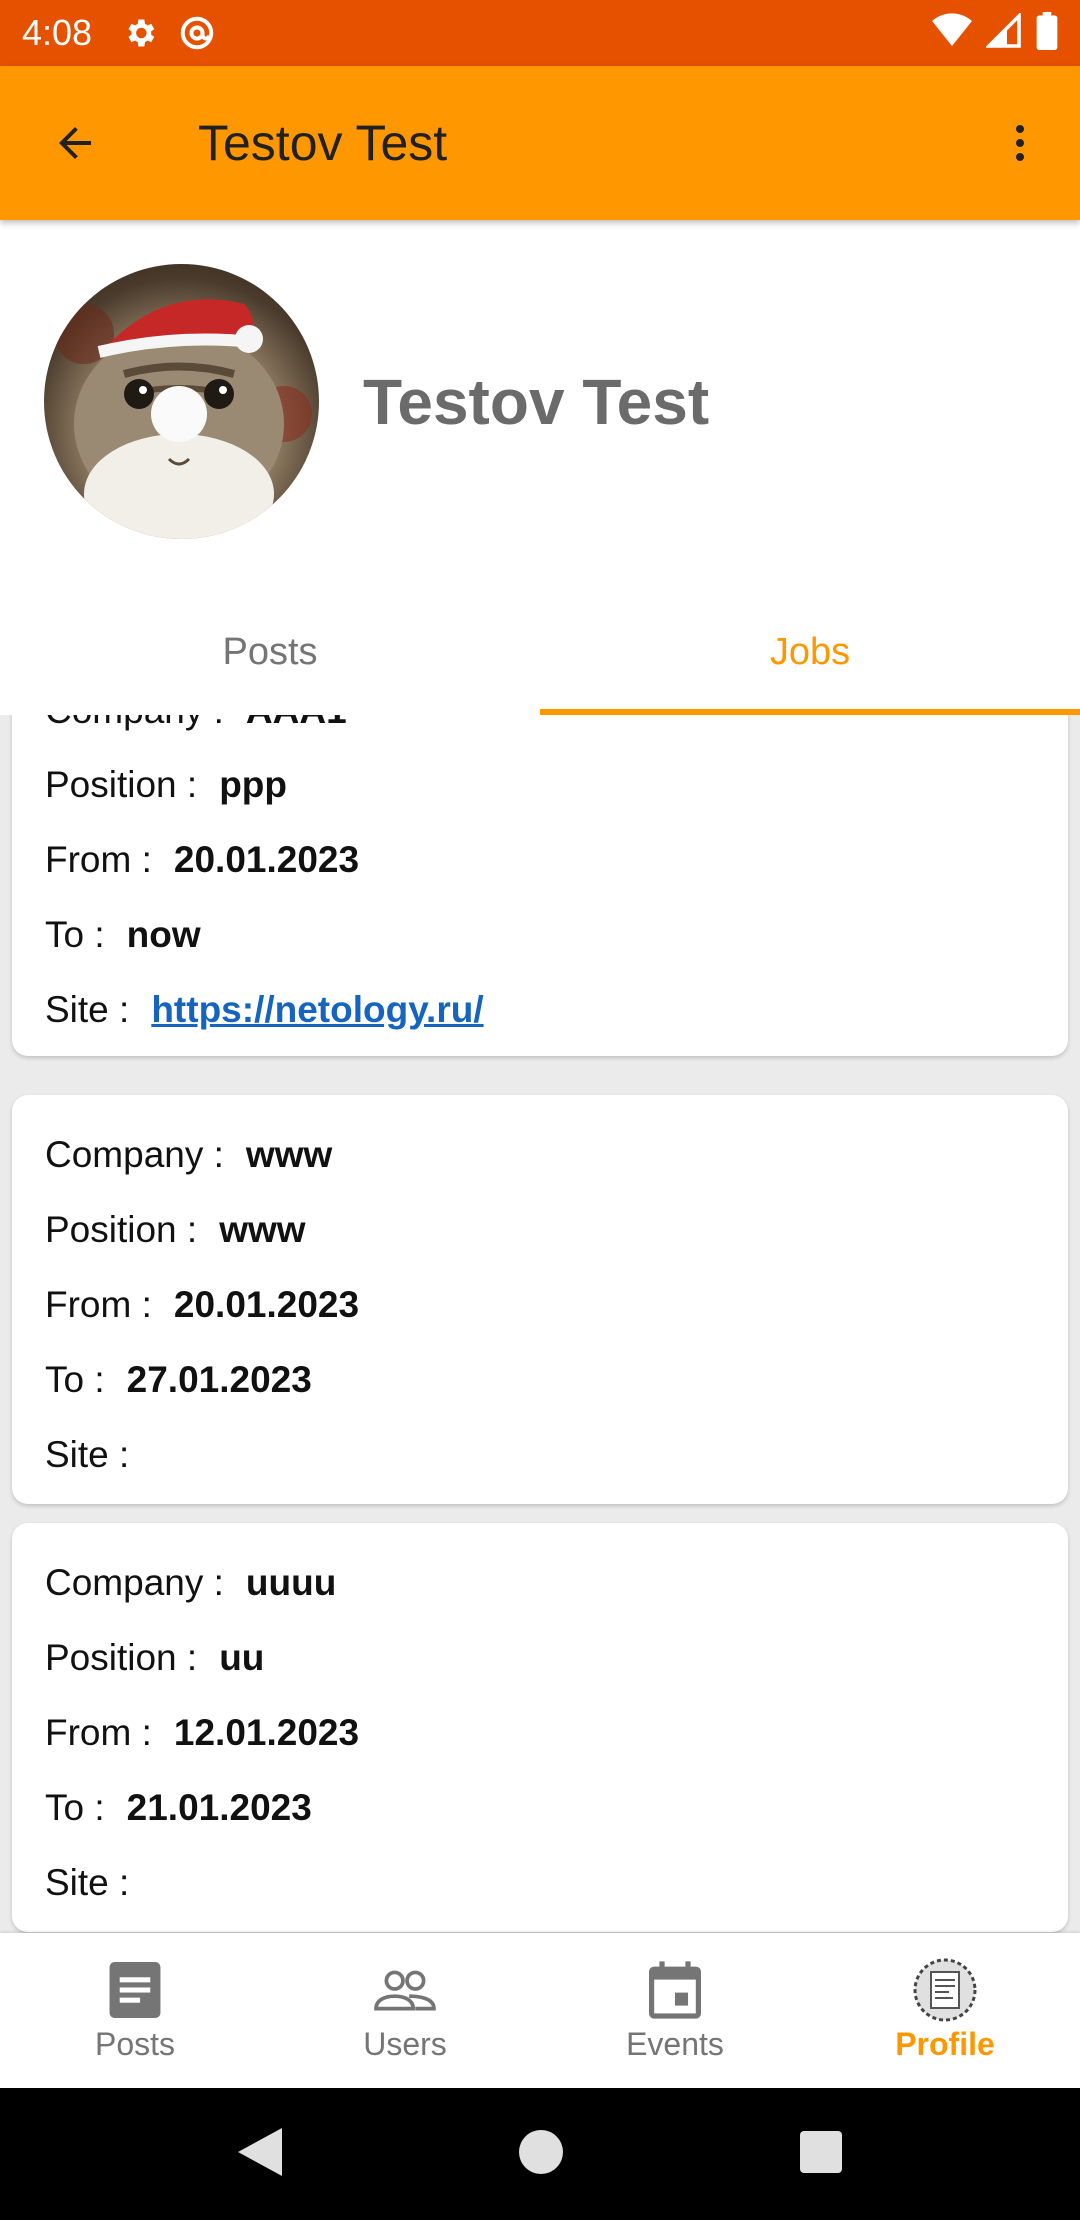 This screenshot has width=1080, height=2220. Describe the element at coordinates (405, 2044) in the screenshot. I see `nav-label-users: Users` at that location.